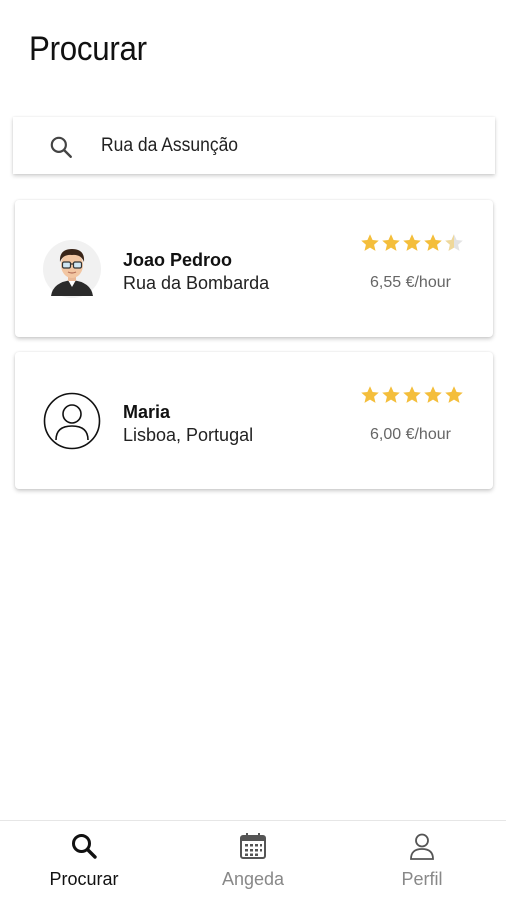 The width and height of the screenshot is (506, 900). Describe the element at coordinates (188, 435) in the screenshot. I see `result-location: Lisboa, Portugal` at that location.